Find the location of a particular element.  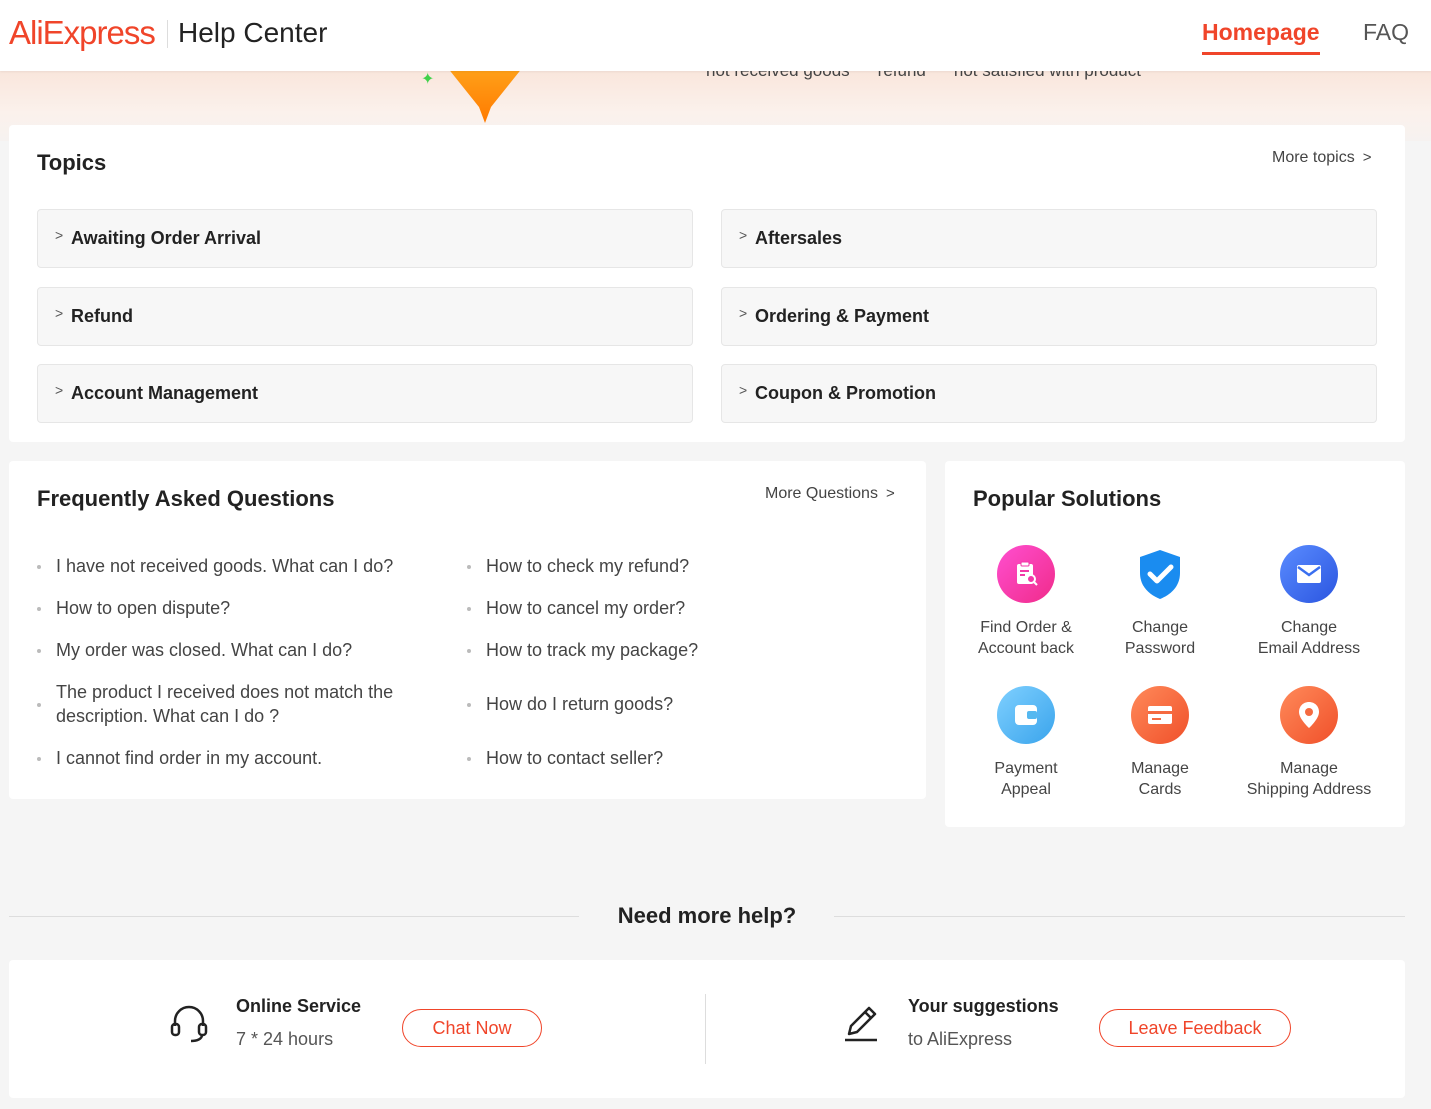

faq-question-text: How to contact seller? is located at coordinates (575, 758).